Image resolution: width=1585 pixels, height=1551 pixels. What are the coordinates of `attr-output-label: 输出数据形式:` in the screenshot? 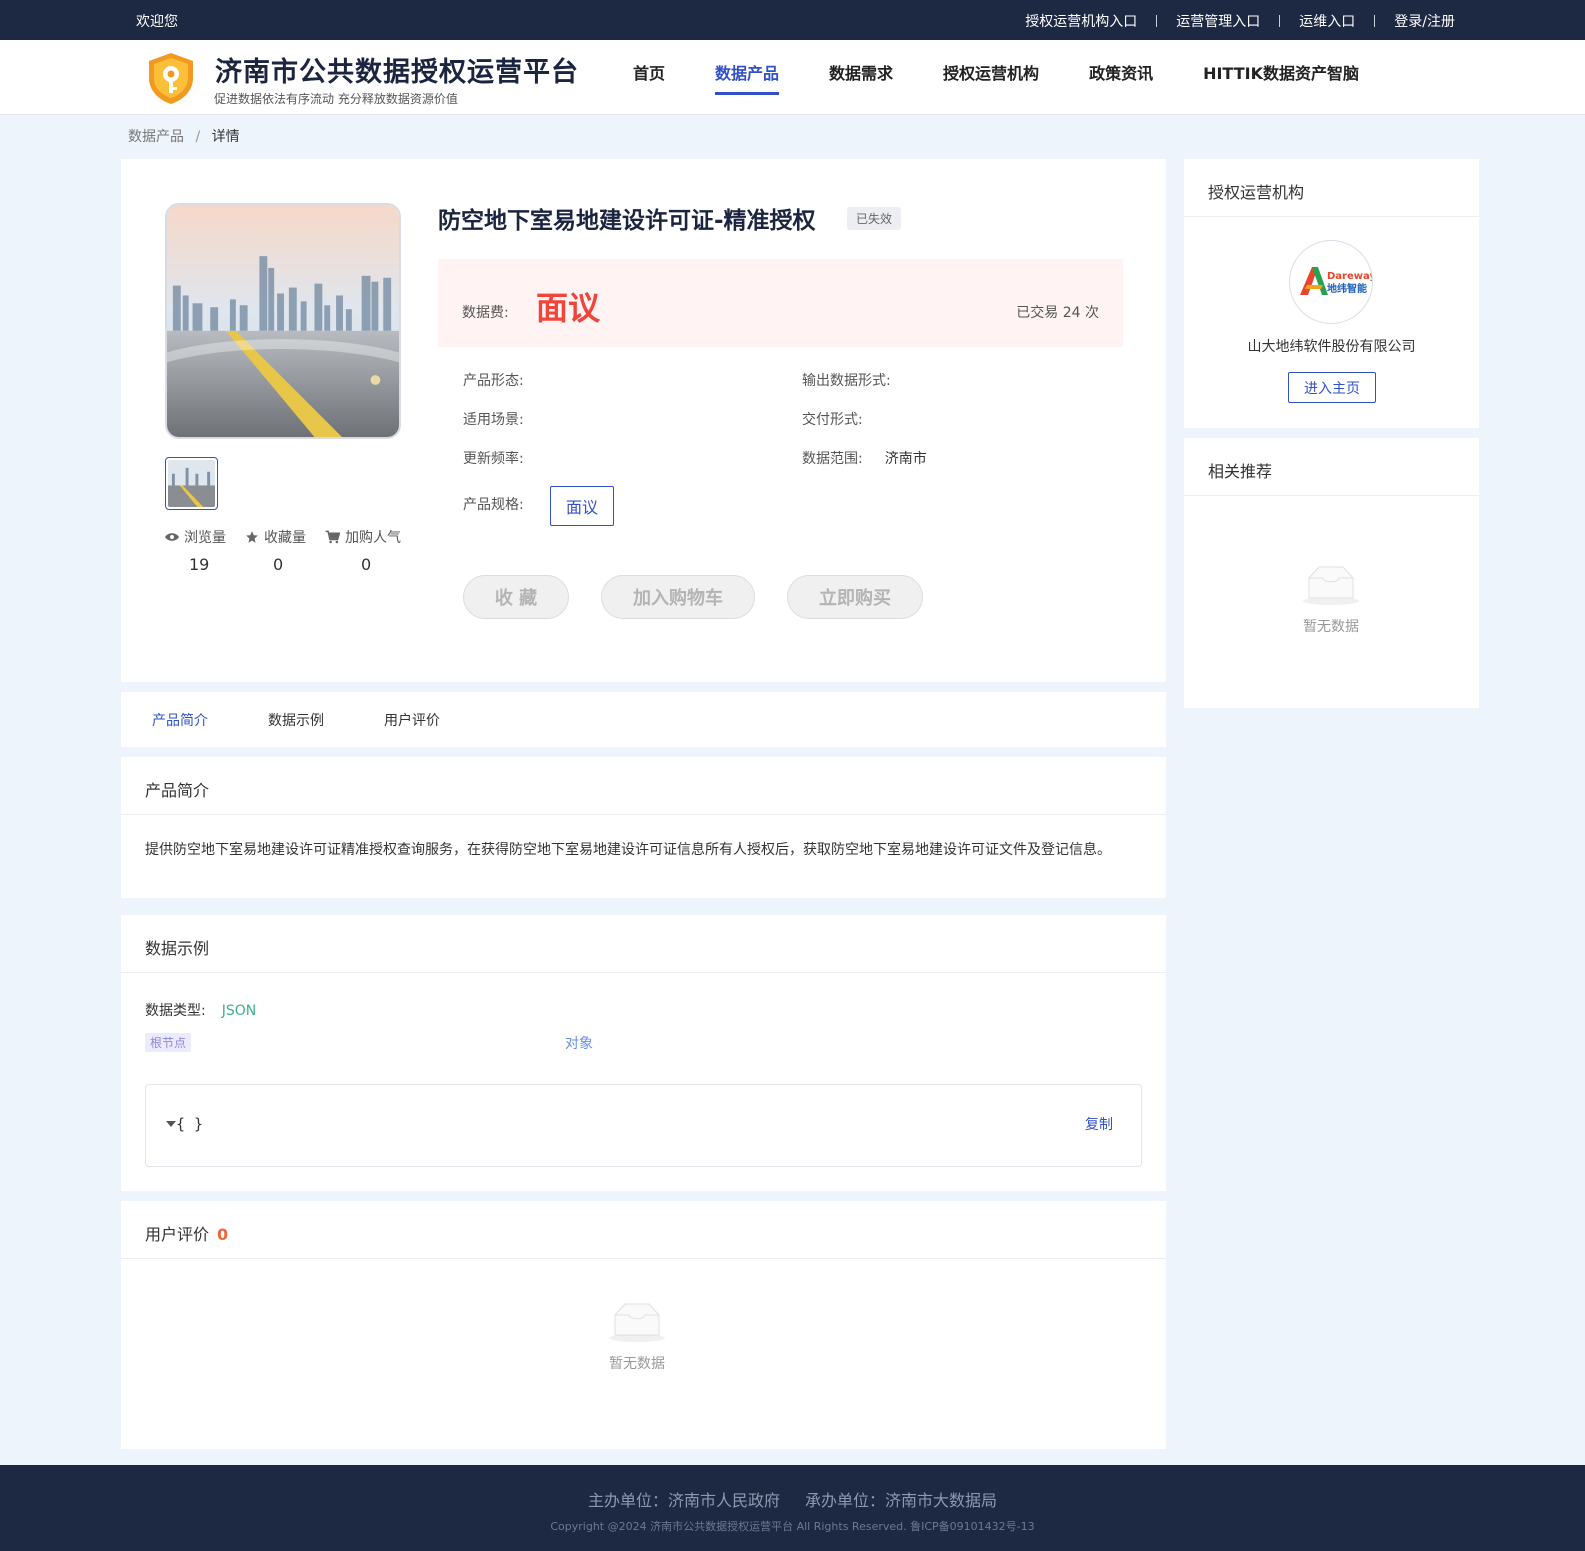 It's located at (846, 381).